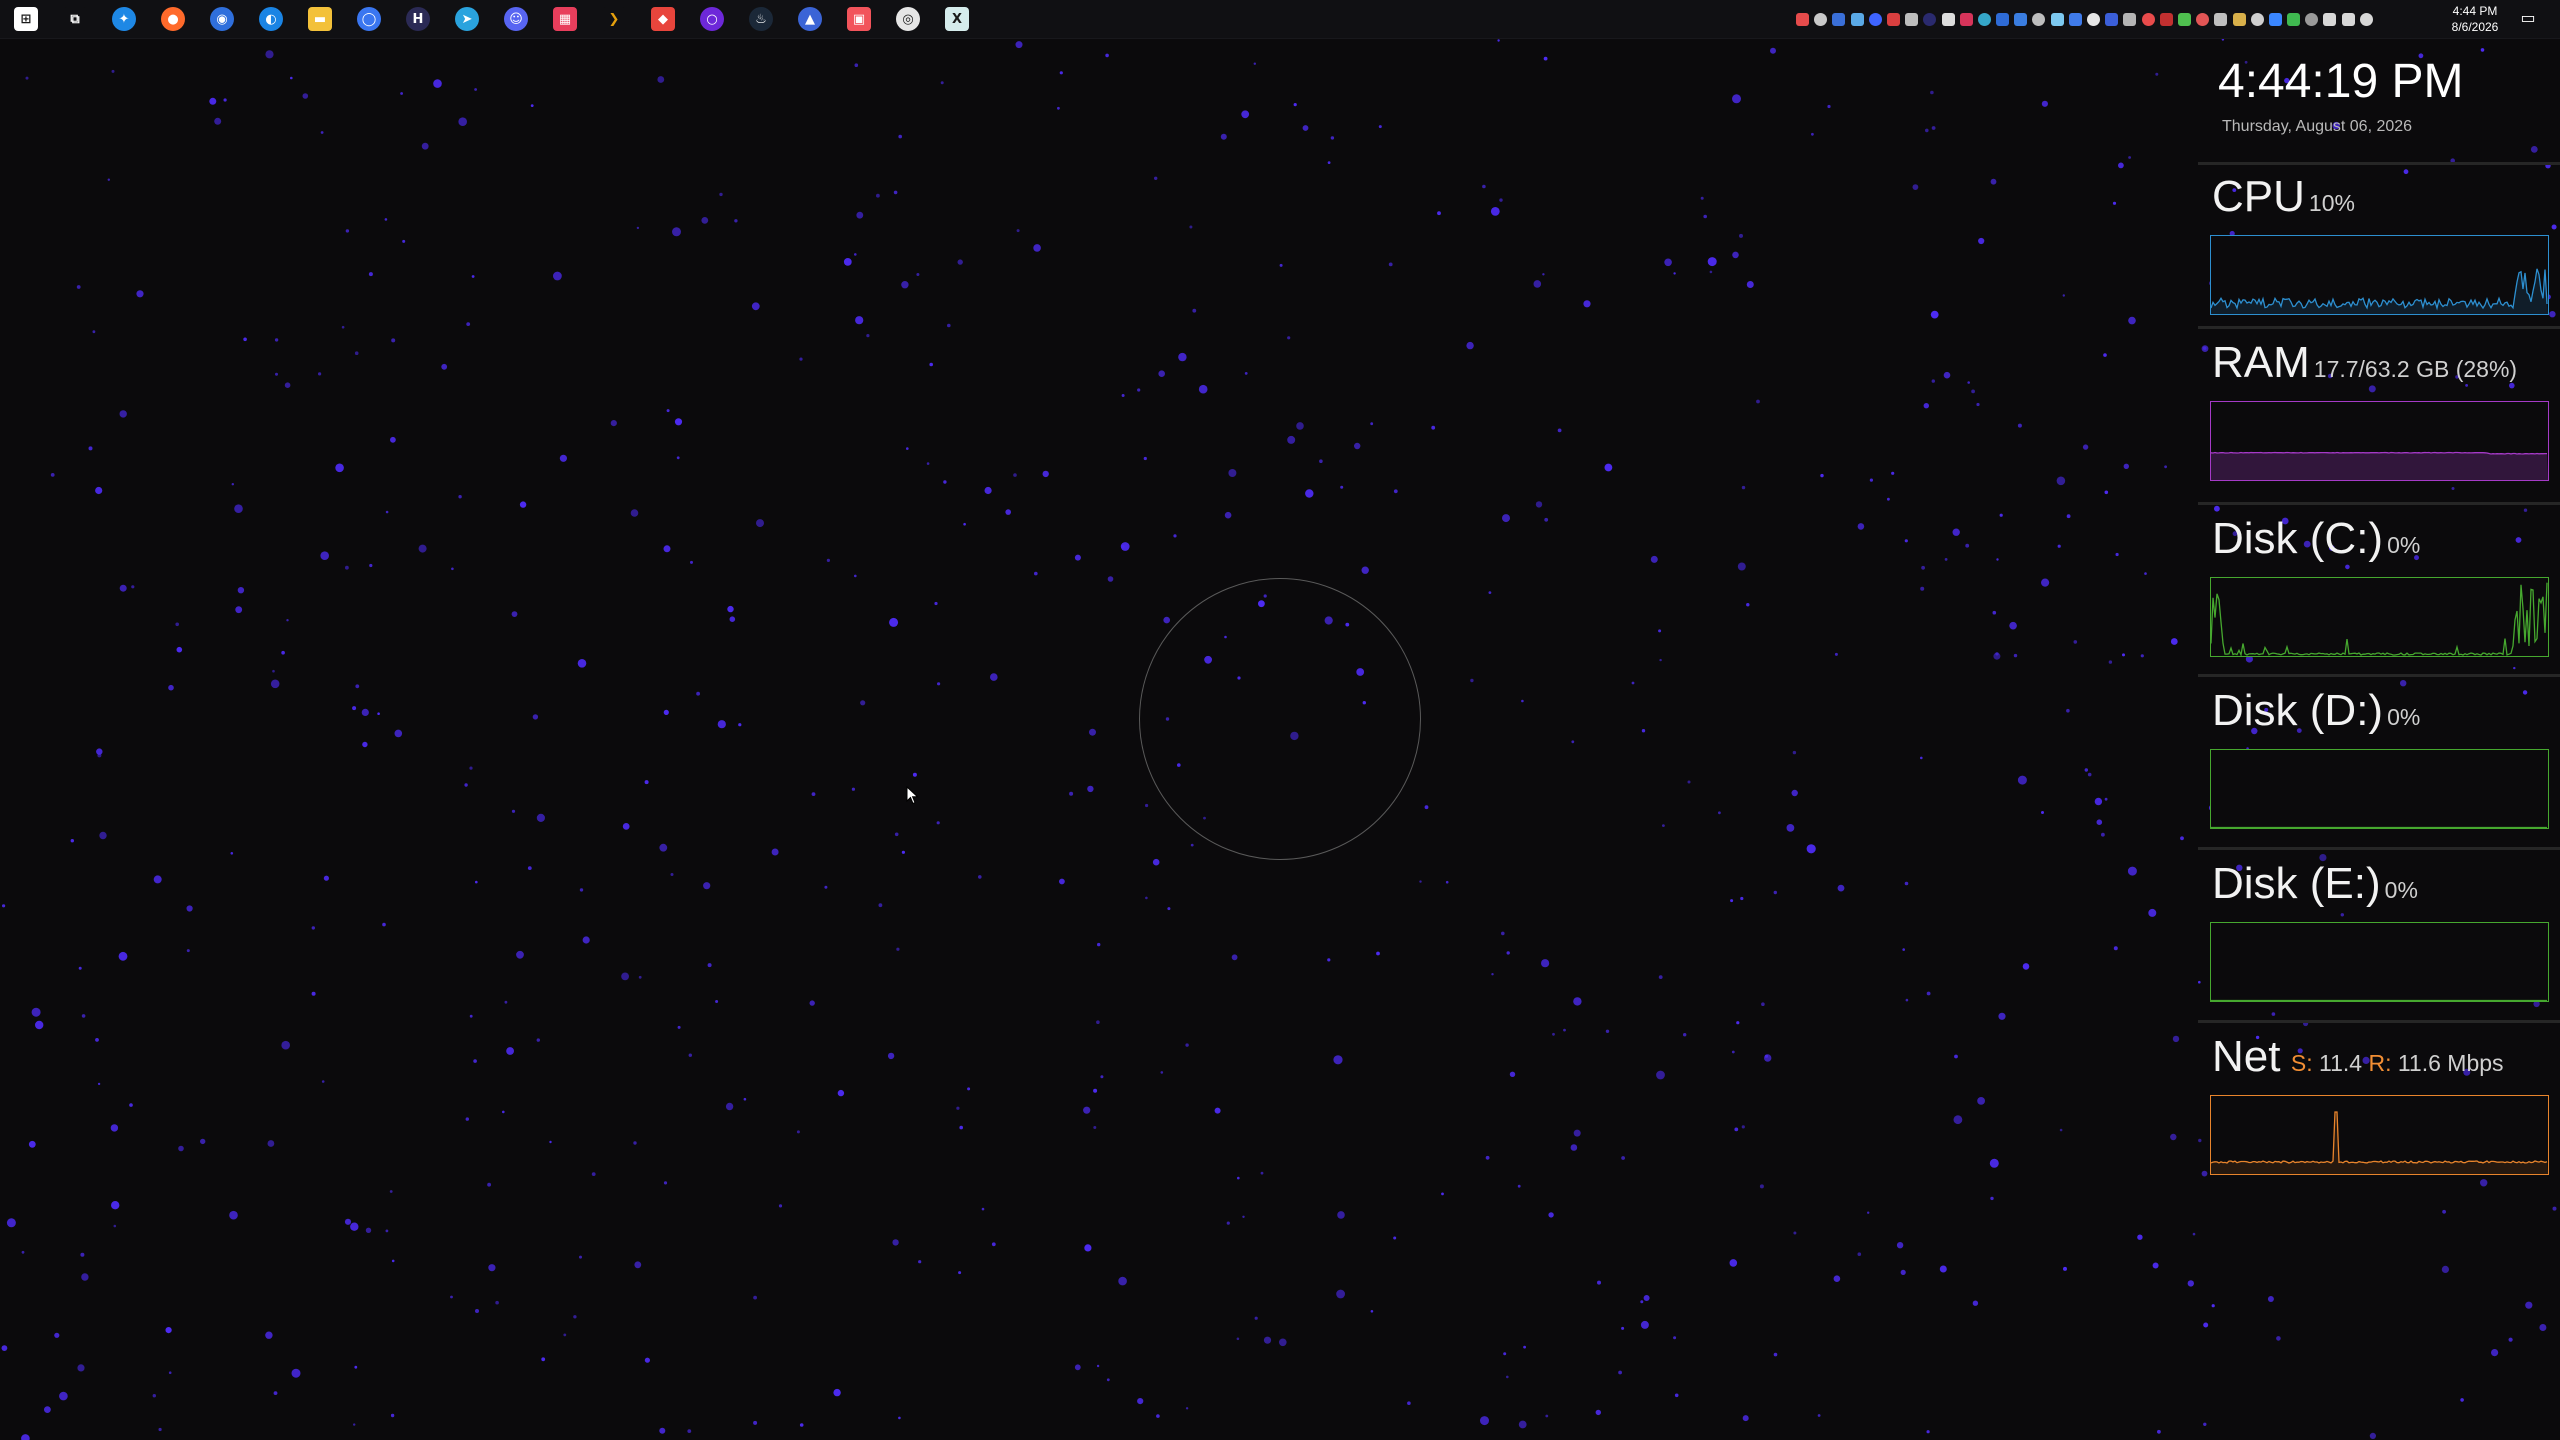  I want to click on ram-value: 17.7/63.2 GB (28%), so click(2415, 369).